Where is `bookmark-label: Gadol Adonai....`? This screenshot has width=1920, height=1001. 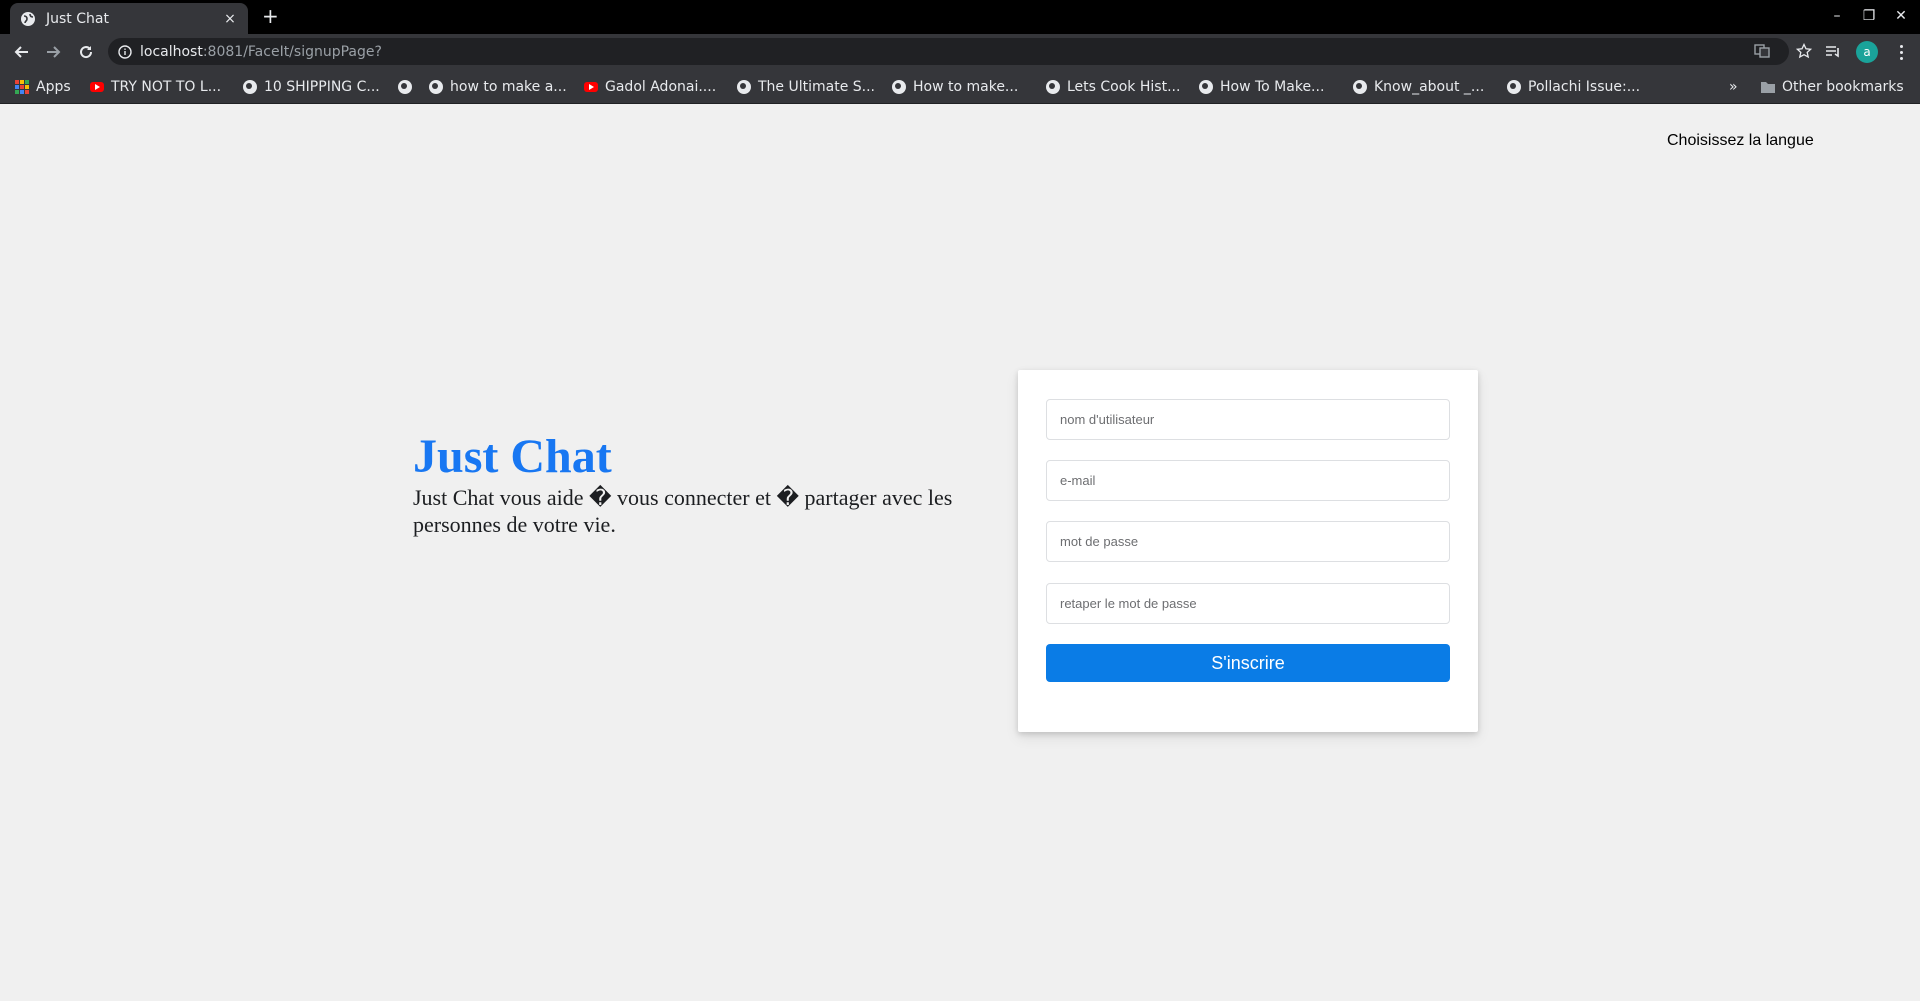
bookmark-label: Gadol Adonai.... is located at coordinates (661, 87).